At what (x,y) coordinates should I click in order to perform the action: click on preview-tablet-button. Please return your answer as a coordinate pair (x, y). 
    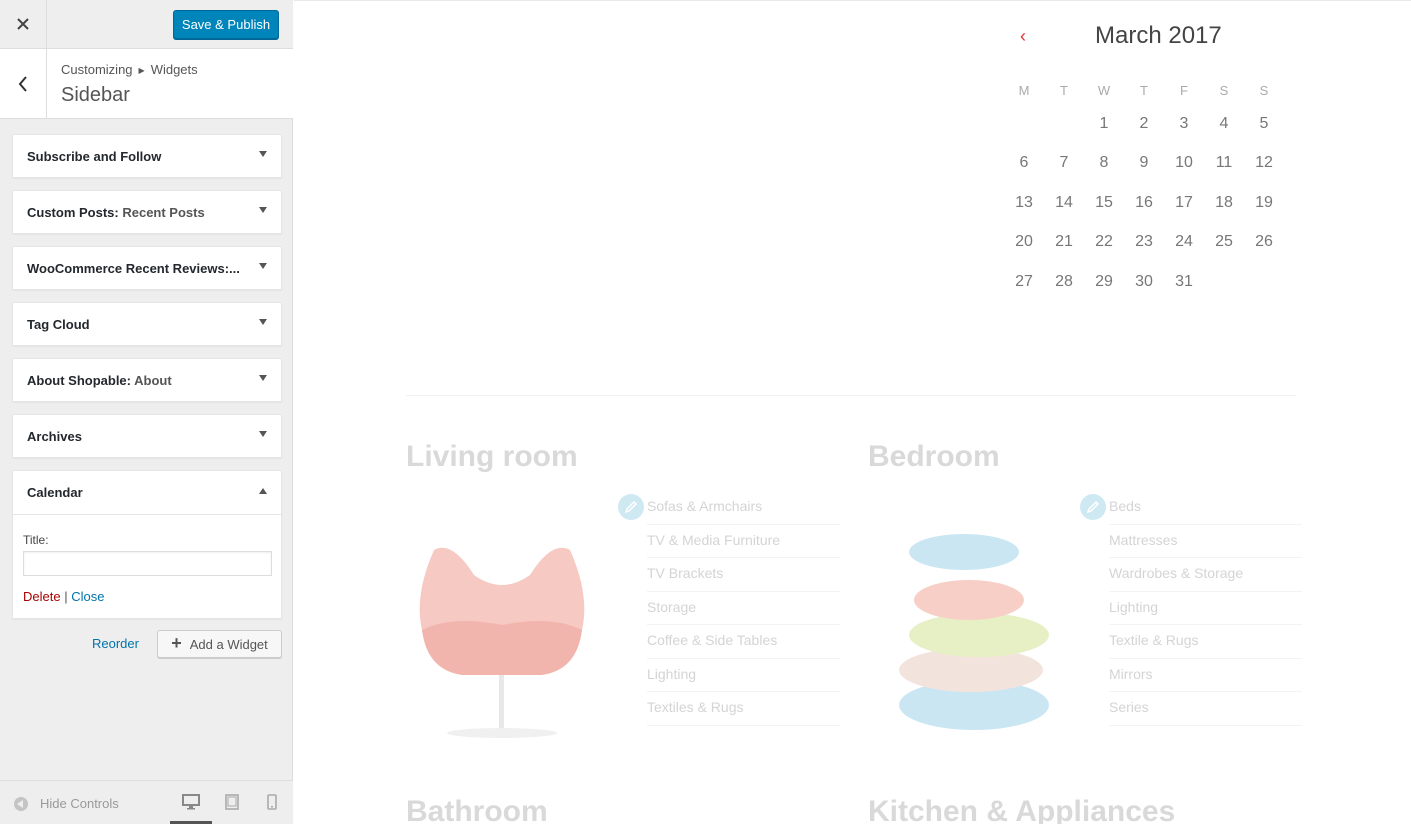
    Looking at the image, I should click on (232, 802).